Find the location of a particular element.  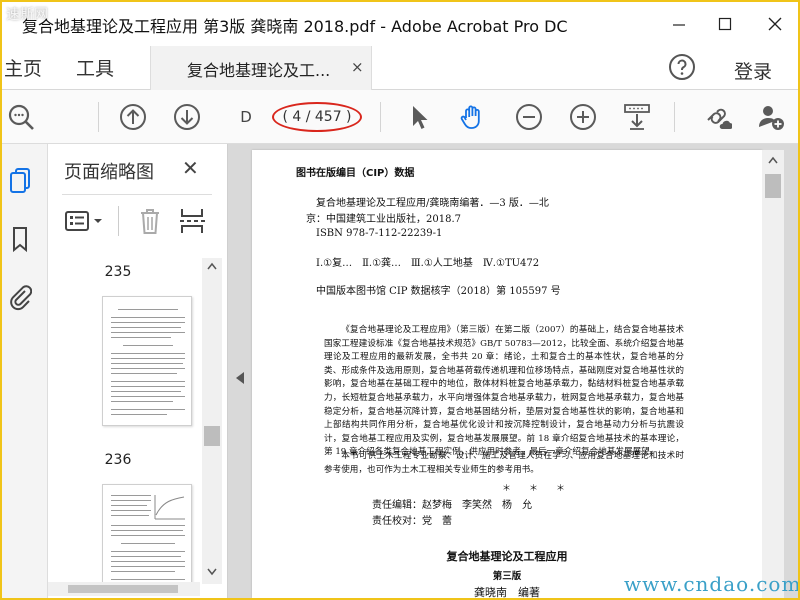

scroll-mode-icon is located at coordinates (637, 117).